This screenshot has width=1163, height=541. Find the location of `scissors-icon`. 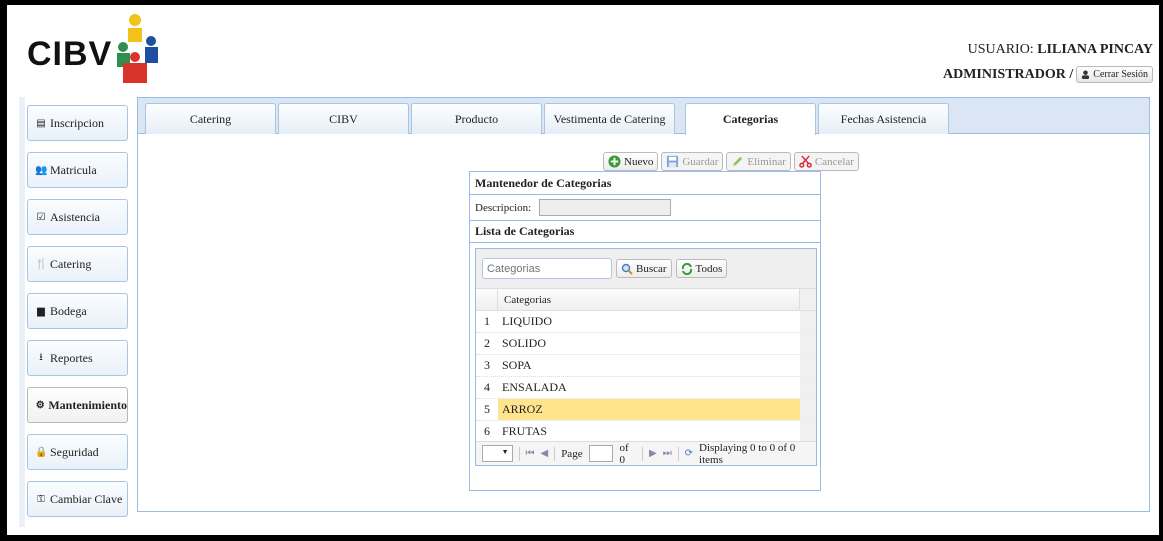

scissors-icon is located at coordinates (805, 161).